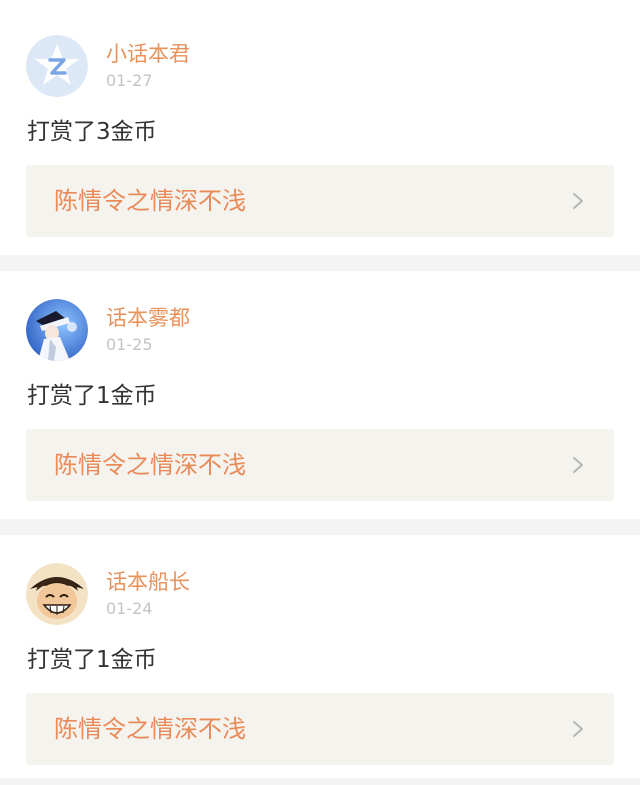  What do you see at coordinates (148, 582) in the screenshot?
I see `username: 话本船长` at bounding box center [148, 582].